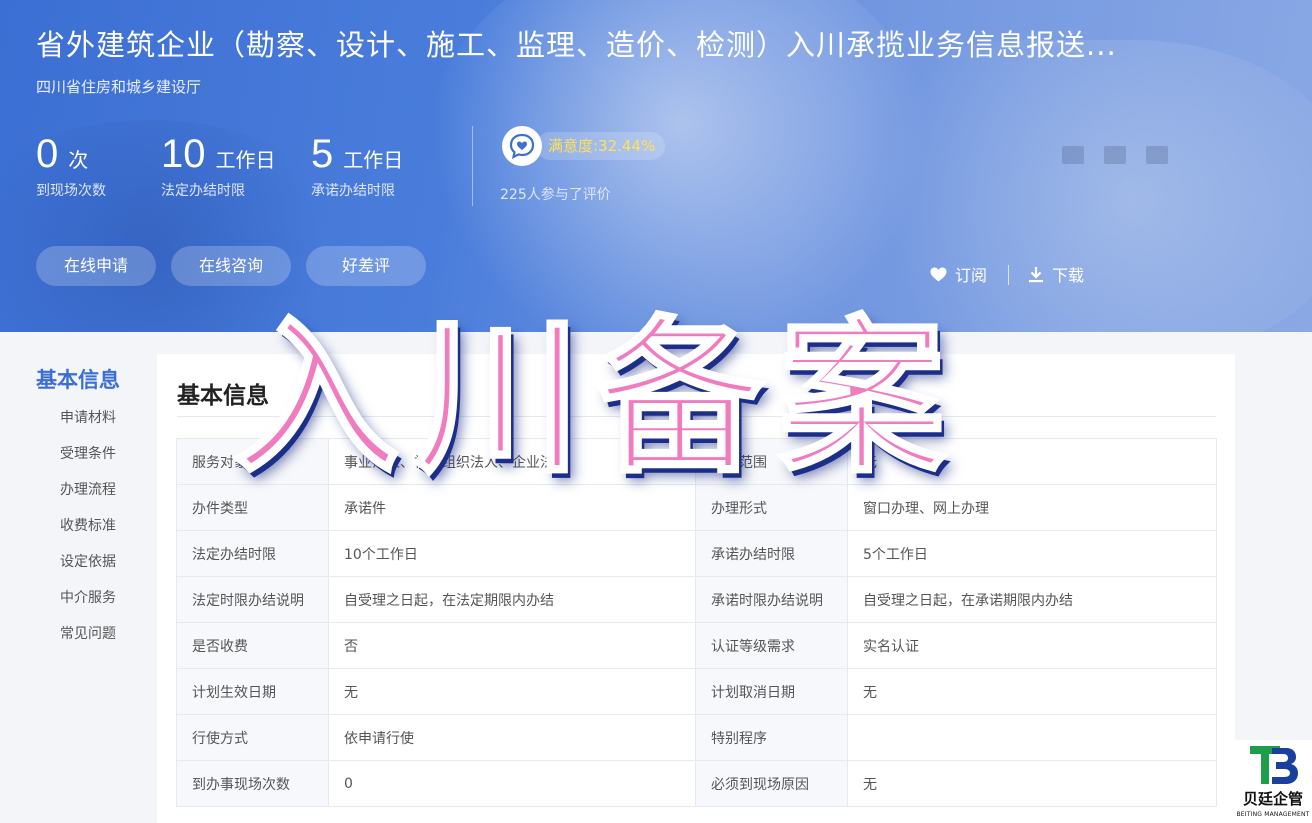  Describe the element at coordinates (601, 146) in the screenshot. I see `satisfaction-badge: 满意度:32.44%` at that location.